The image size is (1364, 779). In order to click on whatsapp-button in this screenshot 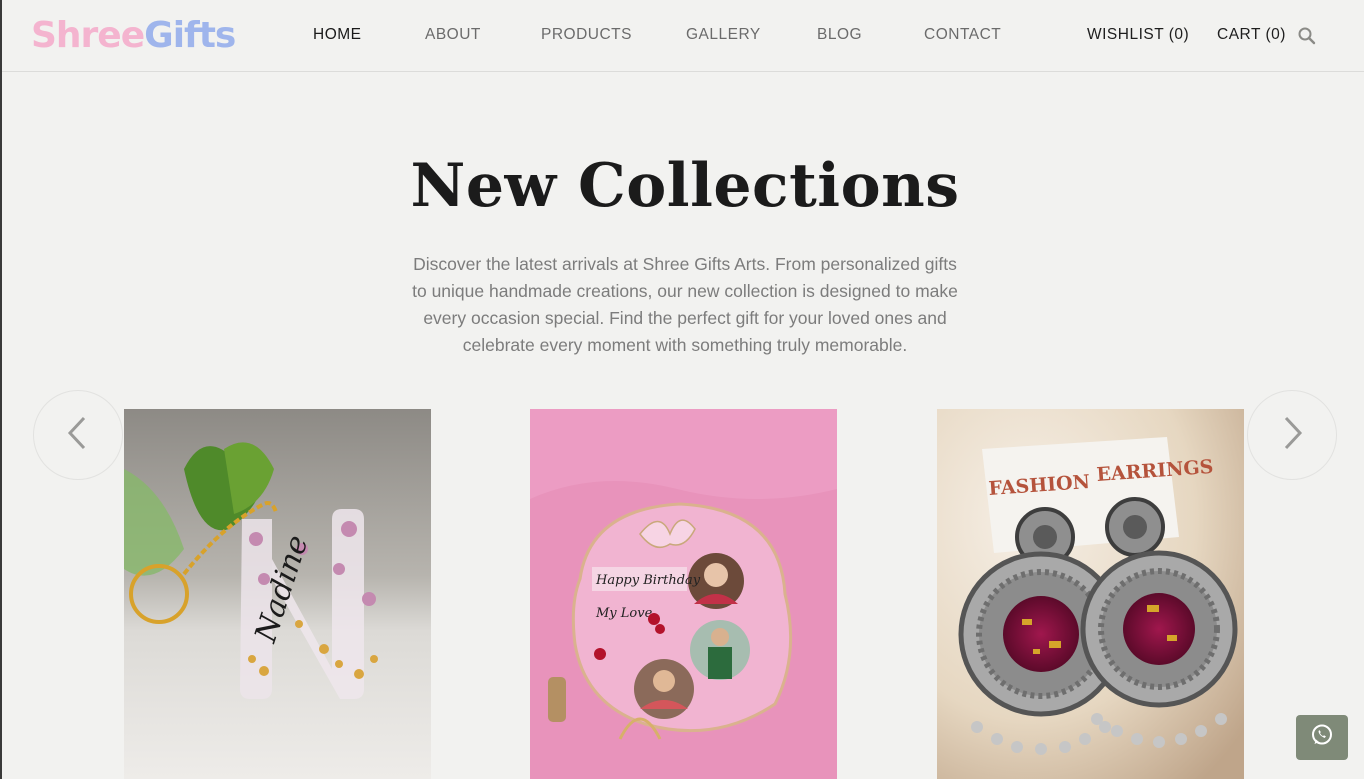, I will do `click(1322, 737)`.